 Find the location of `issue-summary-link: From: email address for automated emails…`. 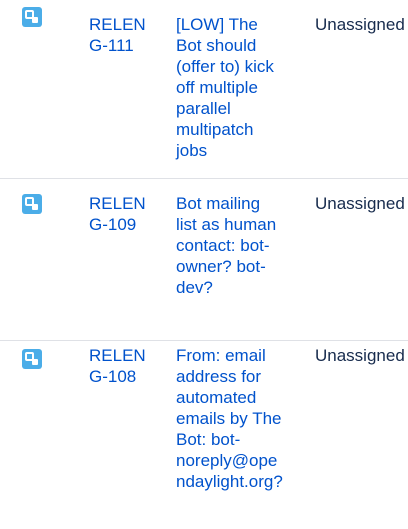

issue-summary-link: From: email address for automated emails… is located at coordinates (230, 418).